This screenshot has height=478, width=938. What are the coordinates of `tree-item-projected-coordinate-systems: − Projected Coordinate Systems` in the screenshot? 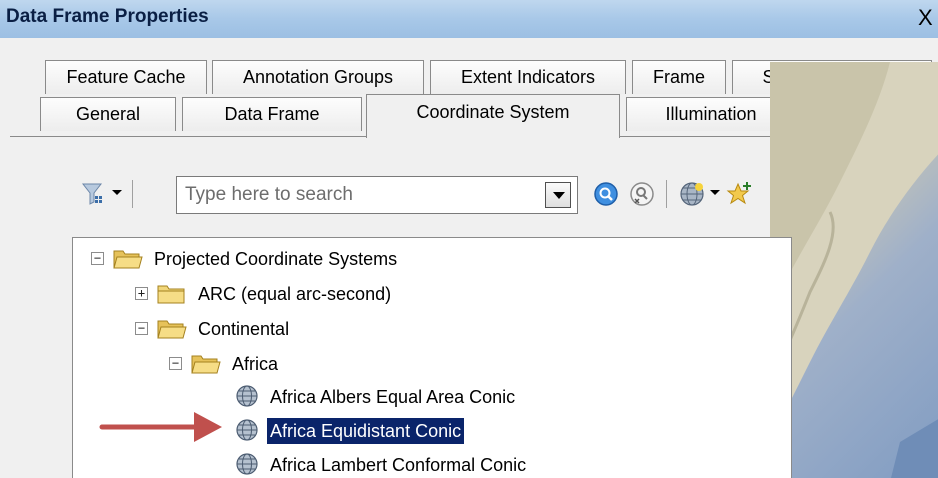 It's located at (423, 259).